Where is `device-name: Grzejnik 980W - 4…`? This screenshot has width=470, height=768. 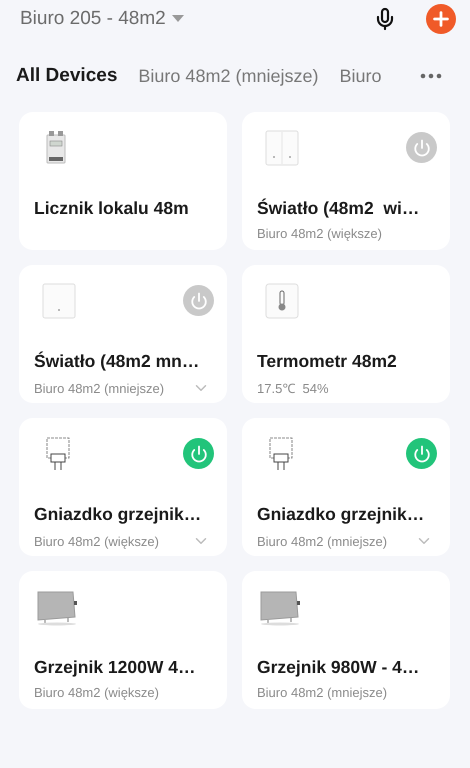 device-name: Grzejnik 980W - 4… is located at coordinates (338, 667).